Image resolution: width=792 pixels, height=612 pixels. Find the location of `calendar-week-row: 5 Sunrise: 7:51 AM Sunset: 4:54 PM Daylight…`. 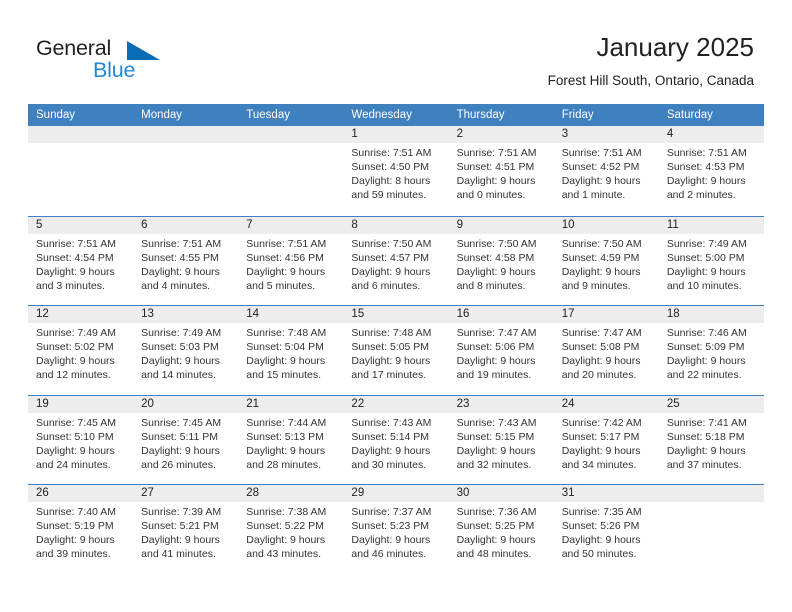

calendar-week-row: 5 Sunrise: 7:51 AM Sunset: 4:54 PM Daylight… is located at coordinates (396, 260).